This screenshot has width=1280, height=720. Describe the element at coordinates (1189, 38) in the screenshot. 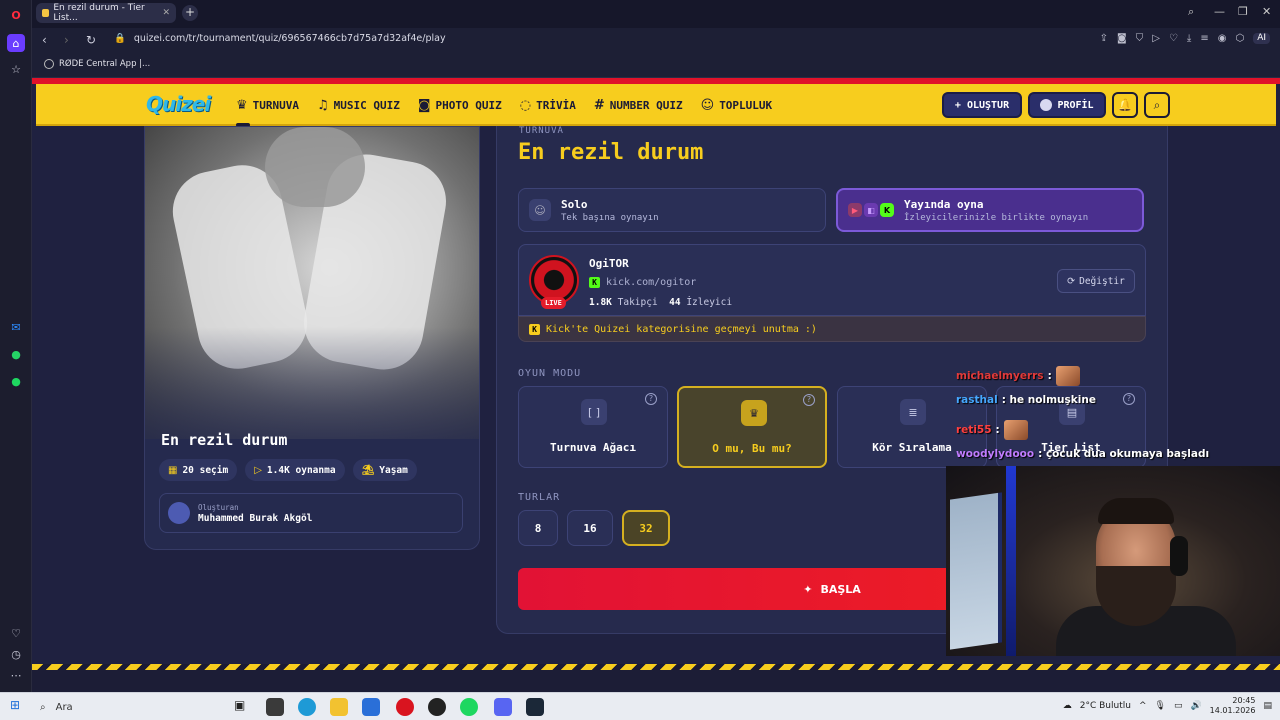

I see `download-icon: ⤓` at that location.